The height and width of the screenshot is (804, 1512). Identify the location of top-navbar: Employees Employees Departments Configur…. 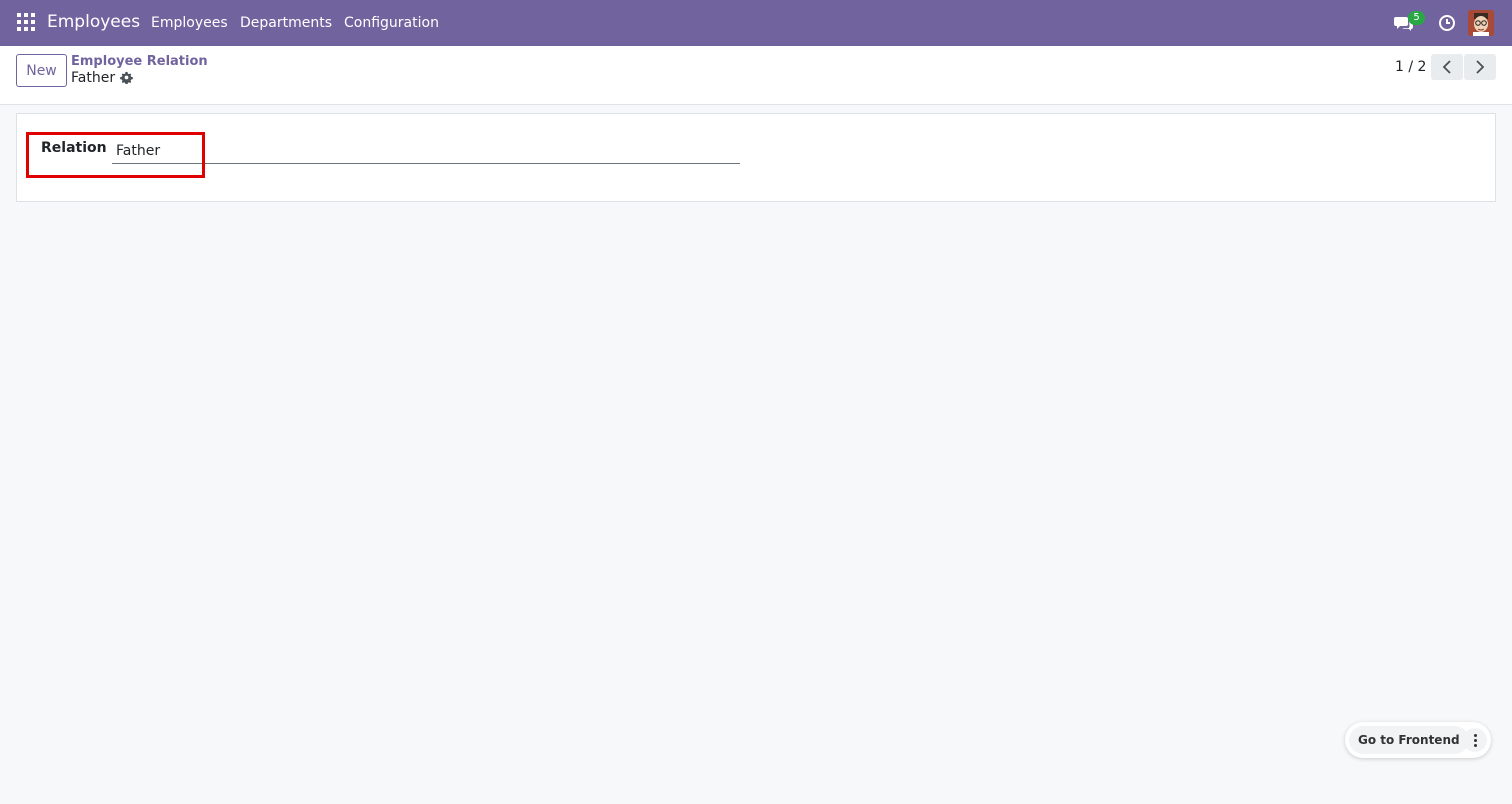
(756, 23).